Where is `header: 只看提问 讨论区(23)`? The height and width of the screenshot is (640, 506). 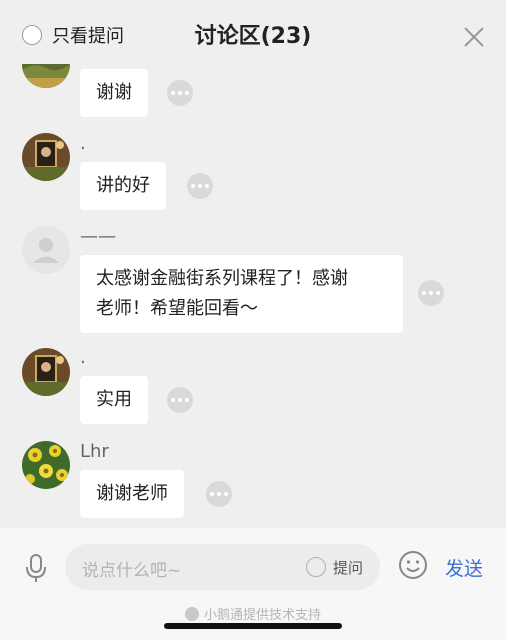
header: 只看提问 讨论区(23) is located at coordinates (253, 32).